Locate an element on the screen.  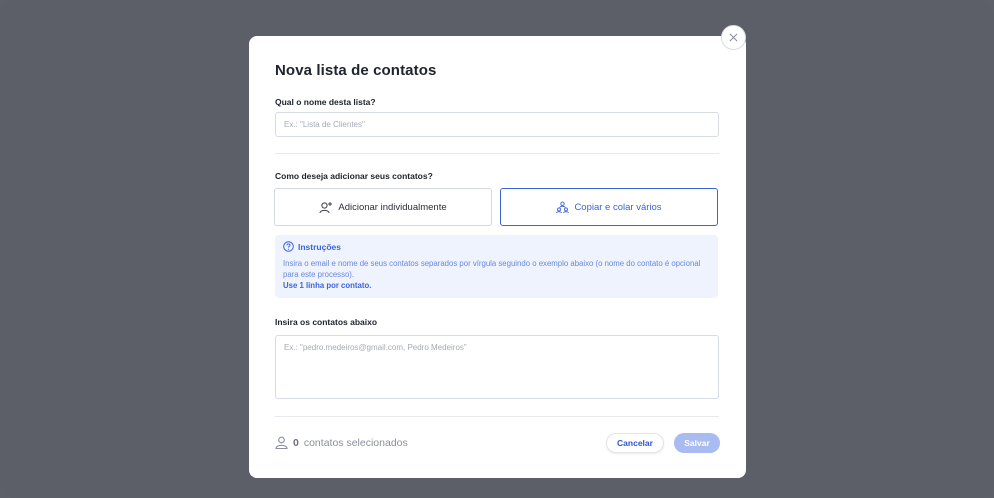
option-add-individually: Adicionar individualmente is located at coordinates (383, 207).